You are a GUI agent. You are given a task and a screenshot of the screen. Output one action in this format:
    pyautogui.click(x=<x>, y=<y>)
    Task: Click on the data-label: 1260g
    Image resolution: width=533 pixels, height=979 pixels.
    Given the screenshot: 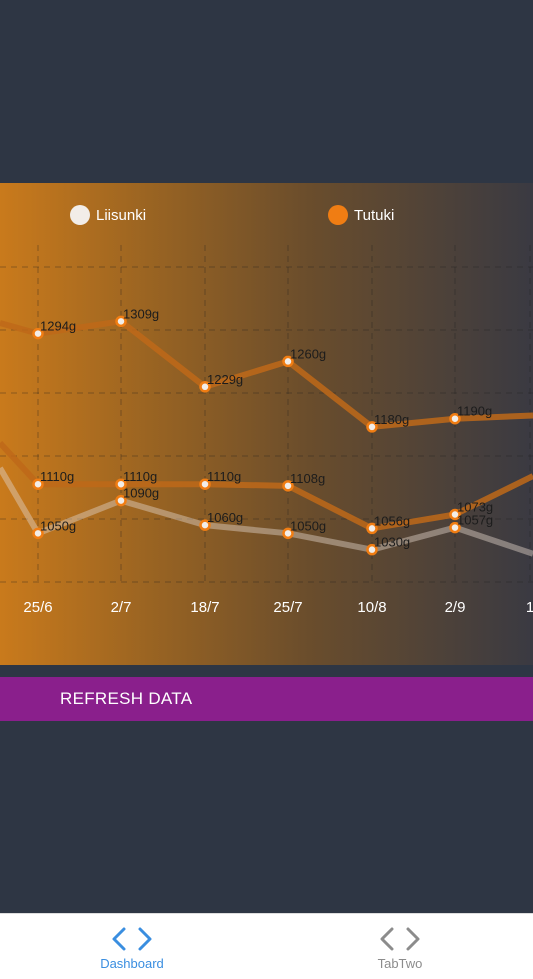 What is the action you would take?
    pyautogui.click(x=308, y=353)
    